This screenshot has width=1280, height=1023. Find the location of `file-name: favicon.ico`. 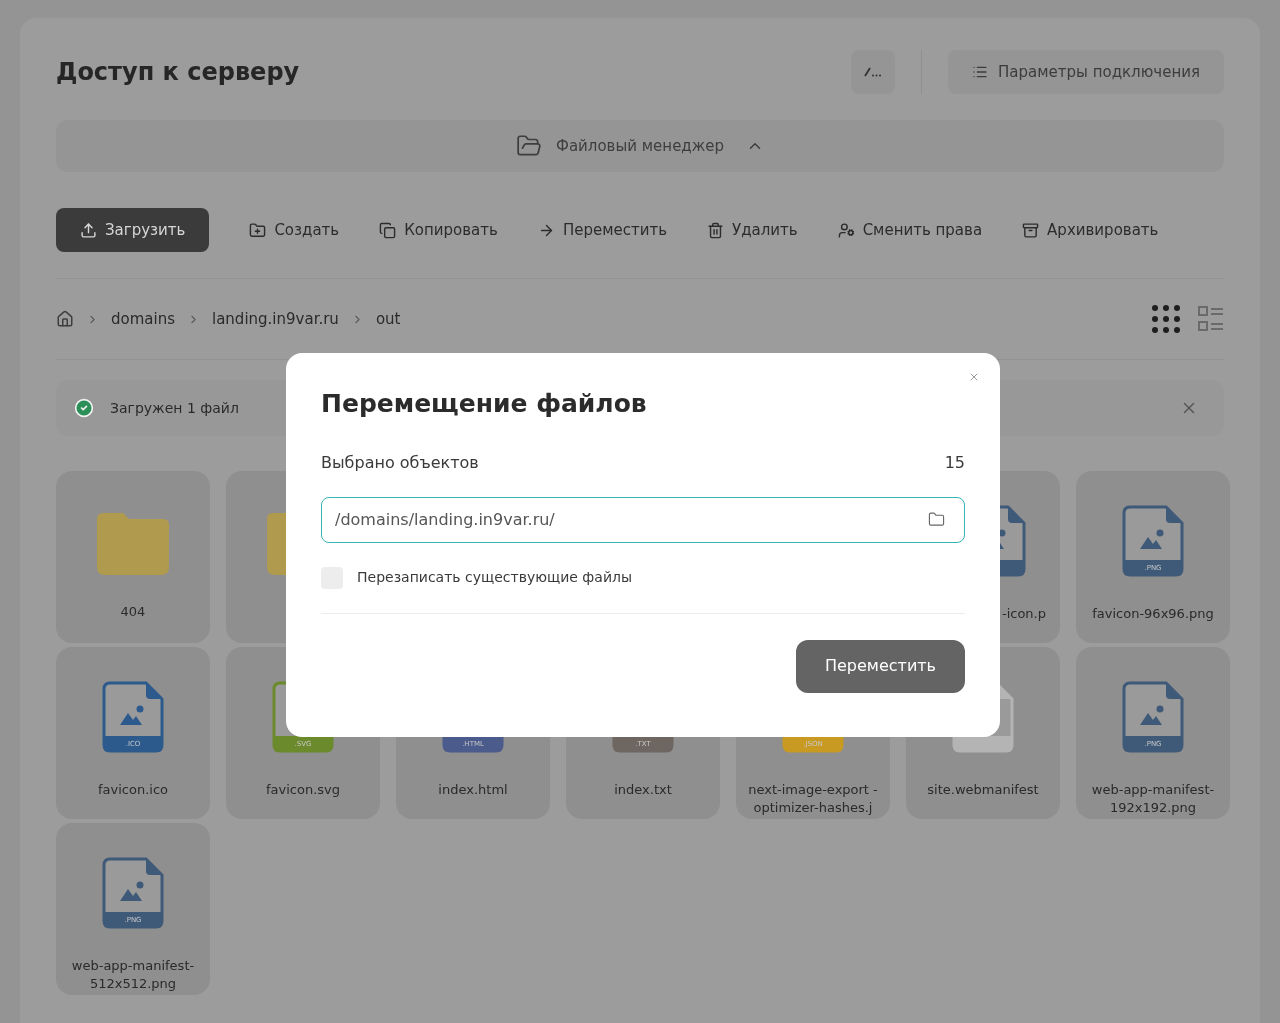

file-name: favicon.ico is located at coordinates (132, 790).